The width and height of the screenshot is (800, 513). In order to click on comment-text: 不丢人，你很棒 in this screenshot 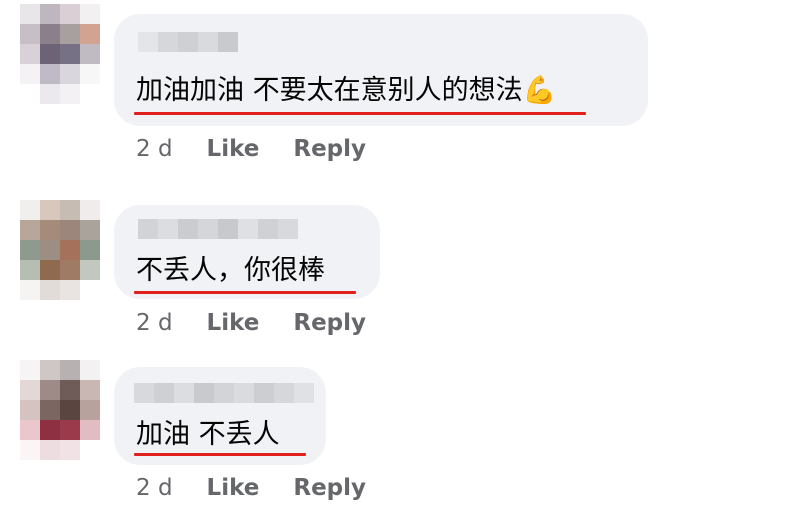, I will do `click(230, 271)`.